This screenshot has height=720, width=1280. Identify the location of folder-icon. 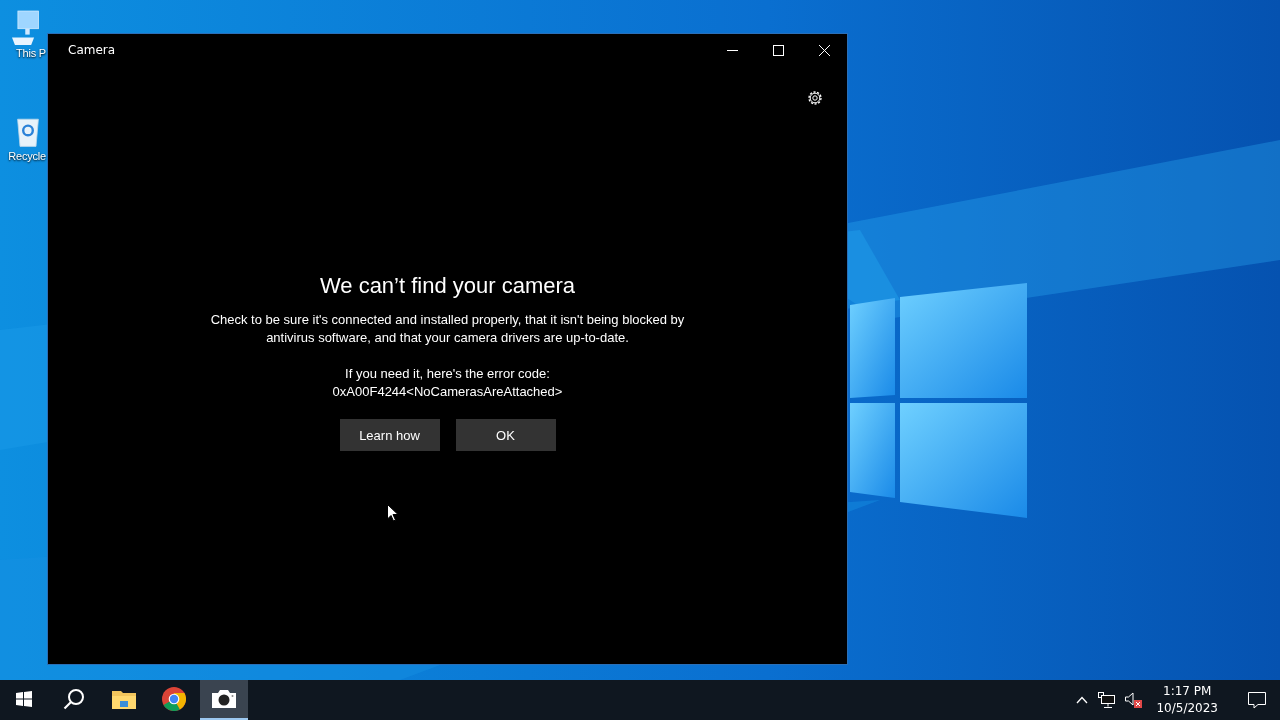
(124, 699).